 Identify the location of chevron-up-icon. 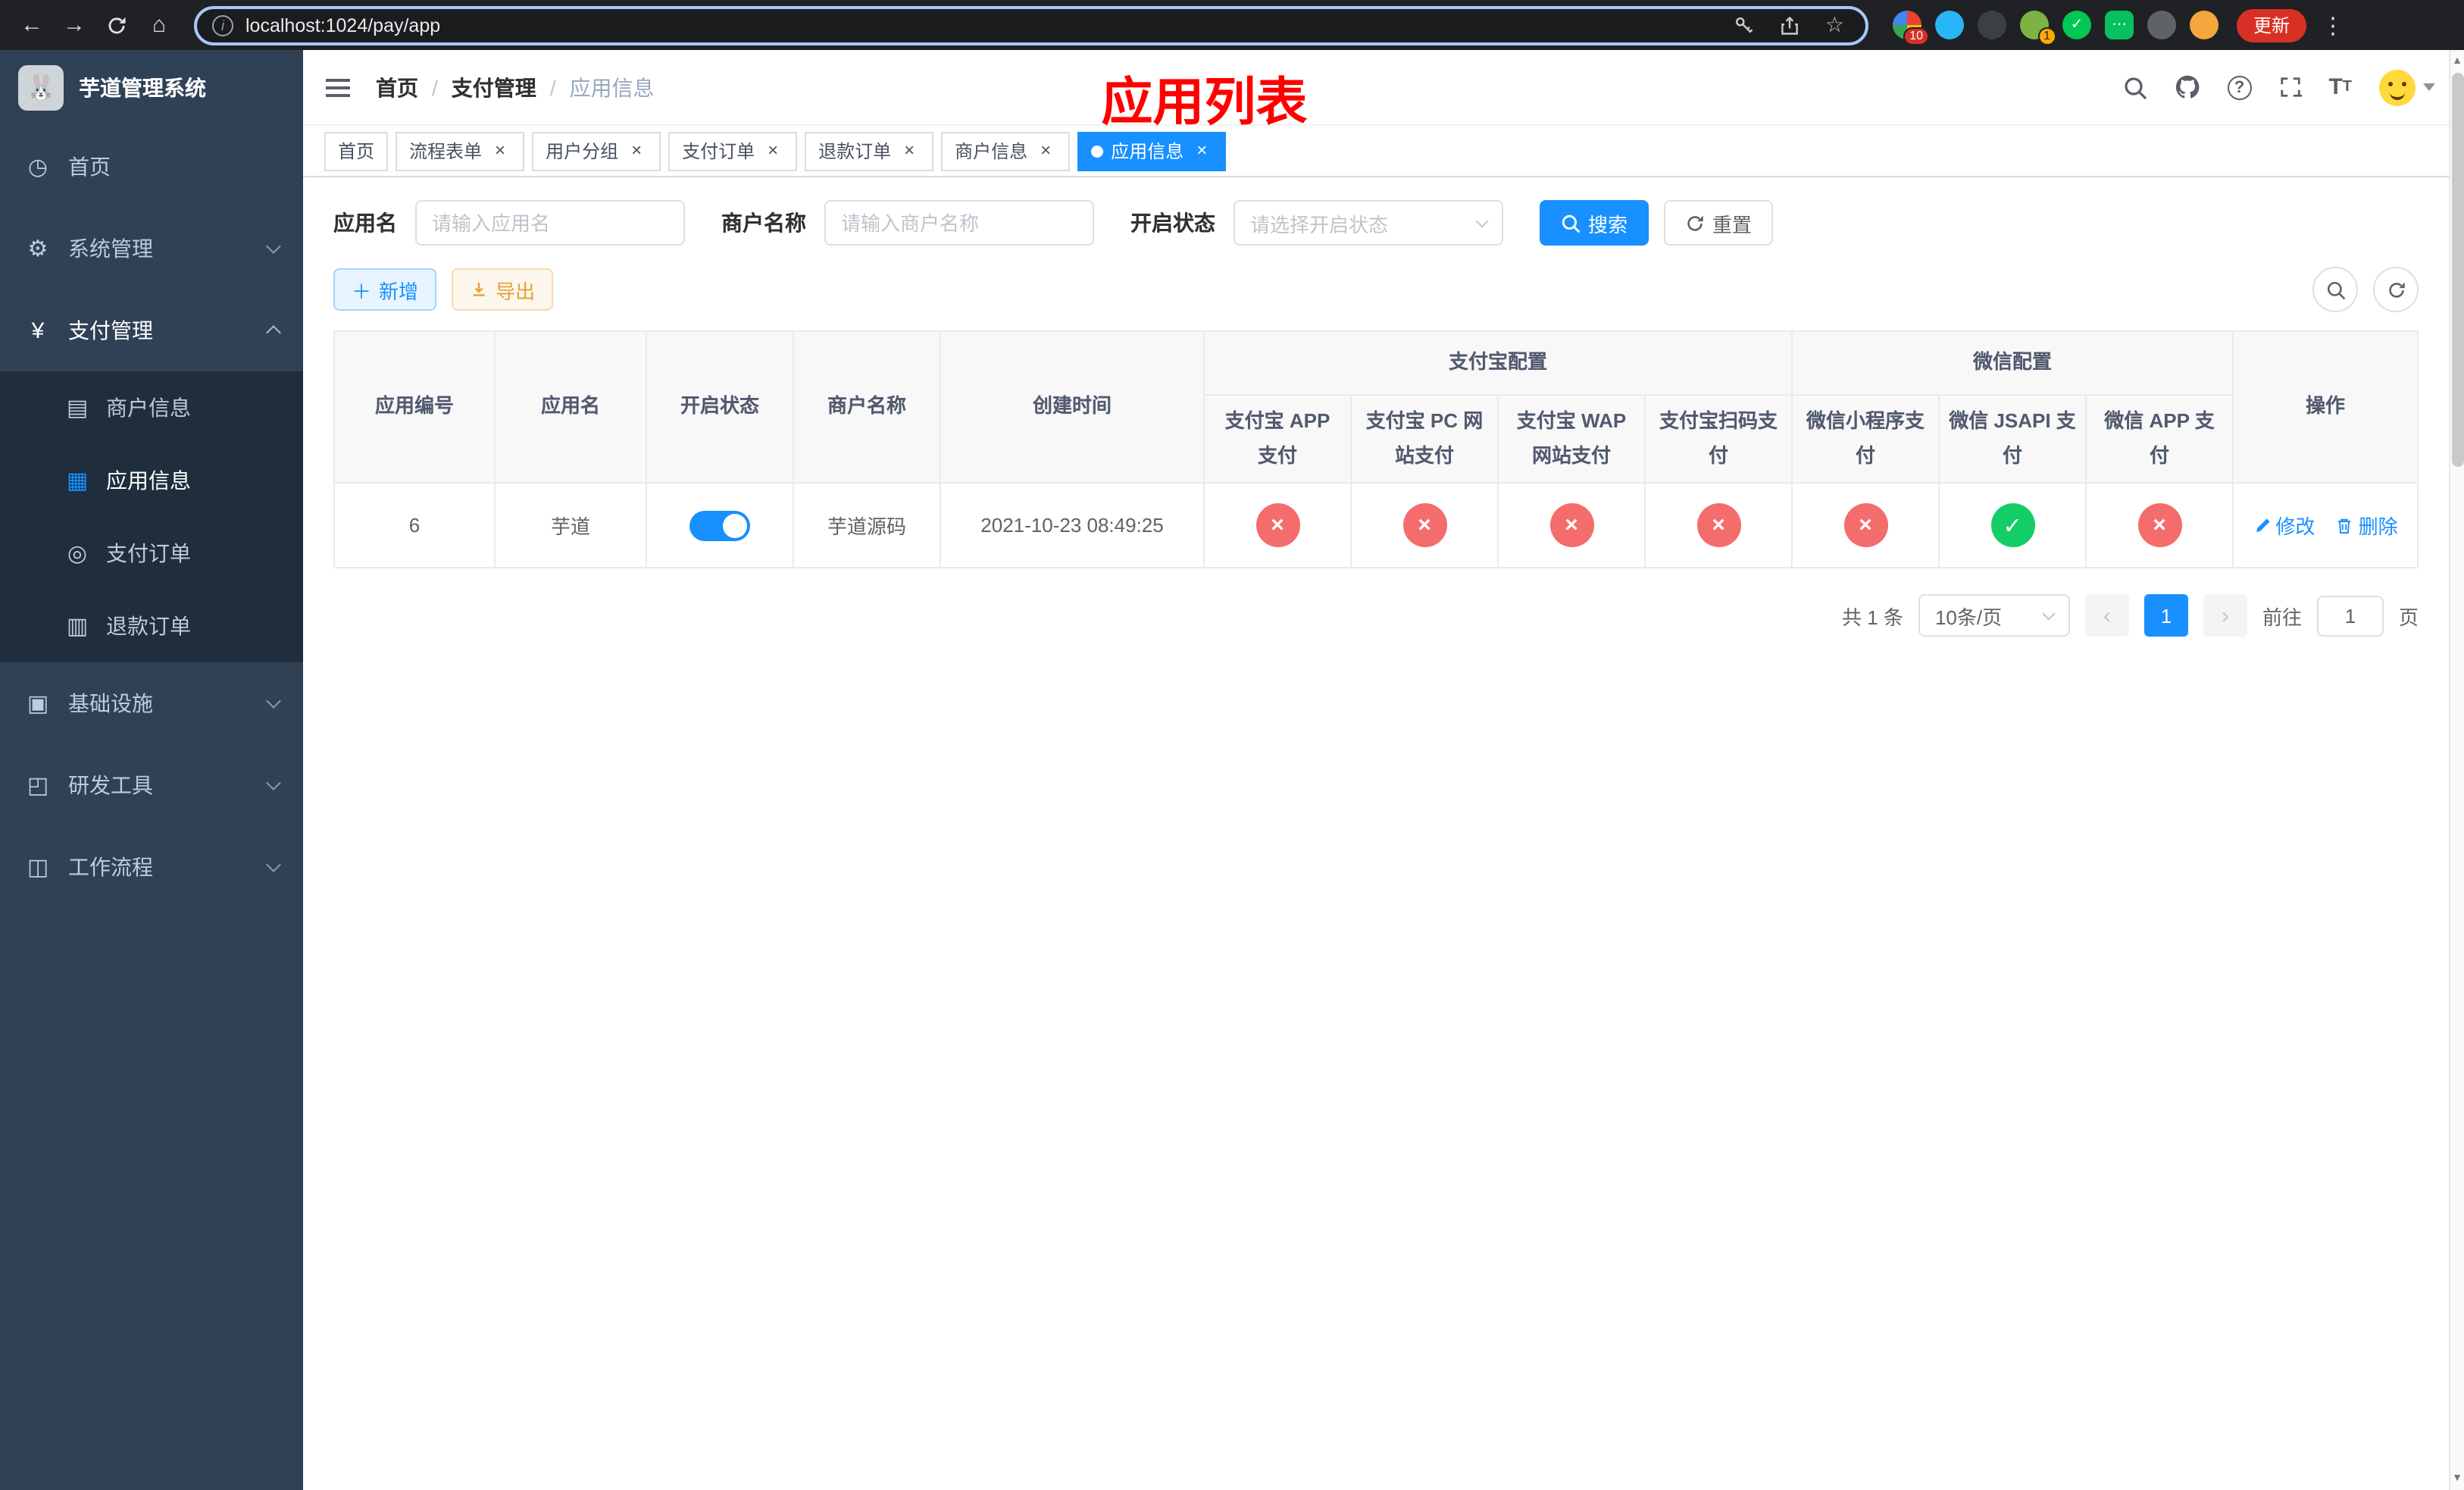
(273, 333).